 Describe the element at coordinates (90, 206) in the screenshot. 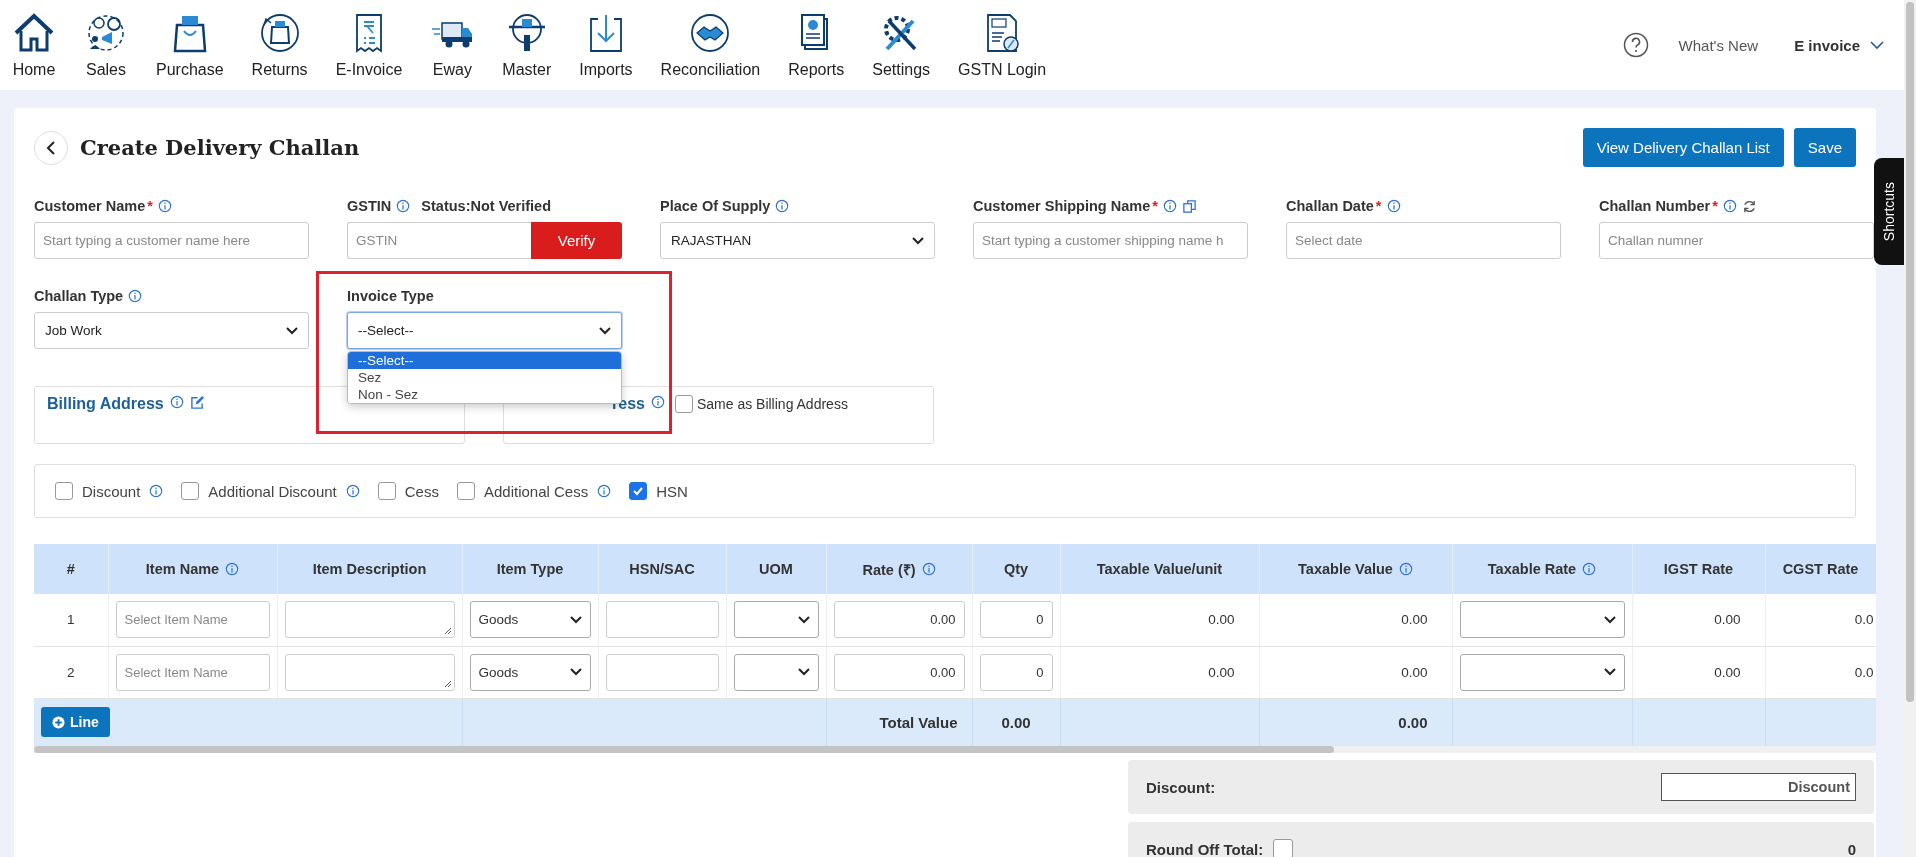

I see `field-label: Customer Name` at that location.